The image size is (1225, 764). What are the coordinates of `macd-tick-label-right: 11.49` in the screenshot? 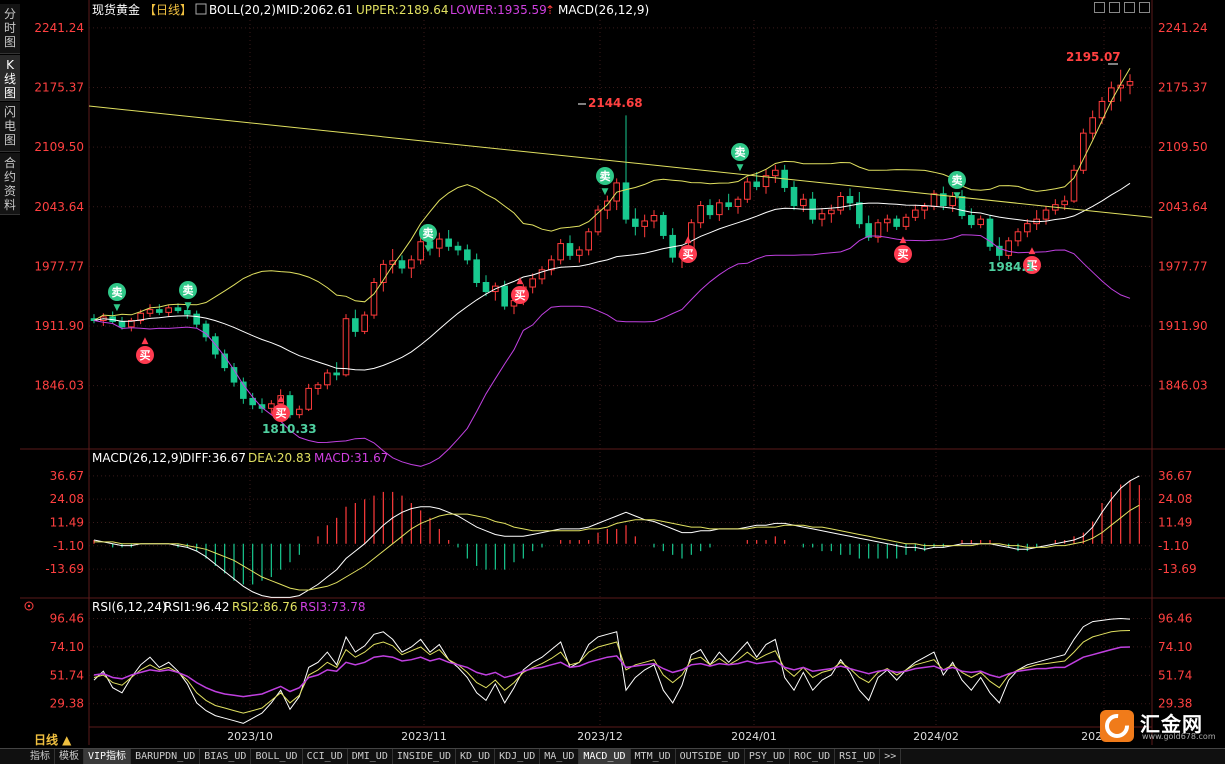 It's located at (1175, 522).